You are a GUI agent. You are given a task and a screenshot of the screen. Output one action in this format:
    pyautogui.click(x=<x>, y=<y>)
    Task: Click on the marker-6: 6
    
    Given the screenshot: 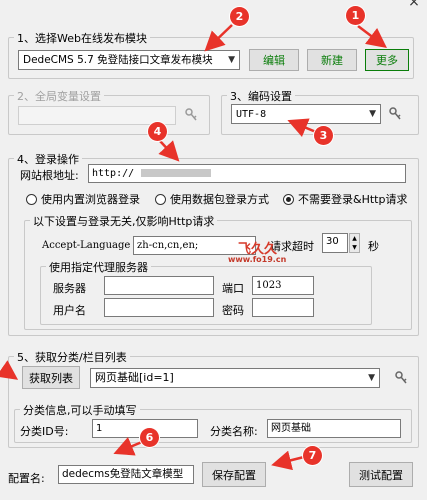 What is the action you would take?
    pyautogui.click(x=149, y=437)
    